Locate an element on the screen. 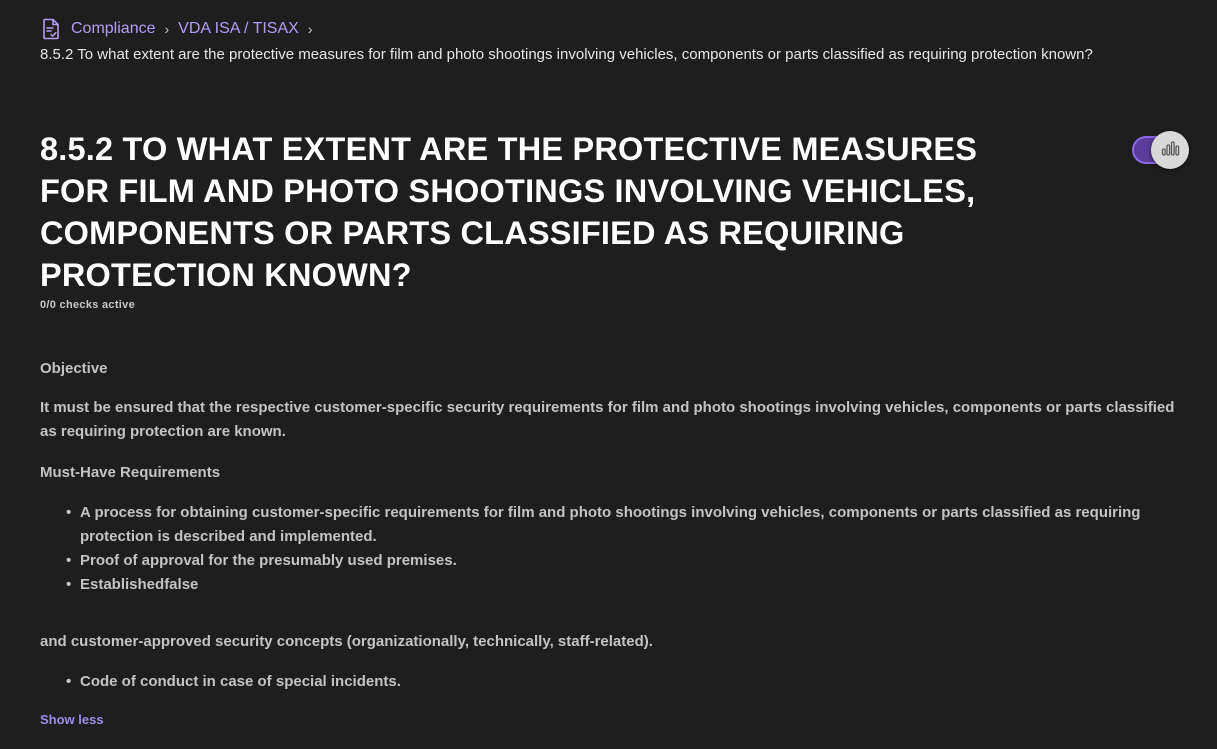 The height and width of the screenshot is (749, 1217). objective-heading: Objective is located at coordinates (74, 368).